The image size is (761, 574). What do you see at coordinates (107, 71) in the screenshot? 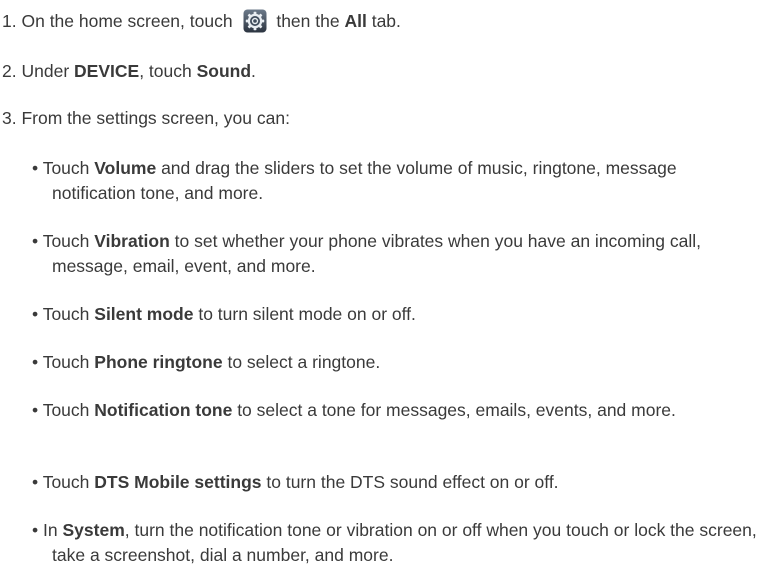
I see `device-label: DEVICE` at bounding box center [107, 71].